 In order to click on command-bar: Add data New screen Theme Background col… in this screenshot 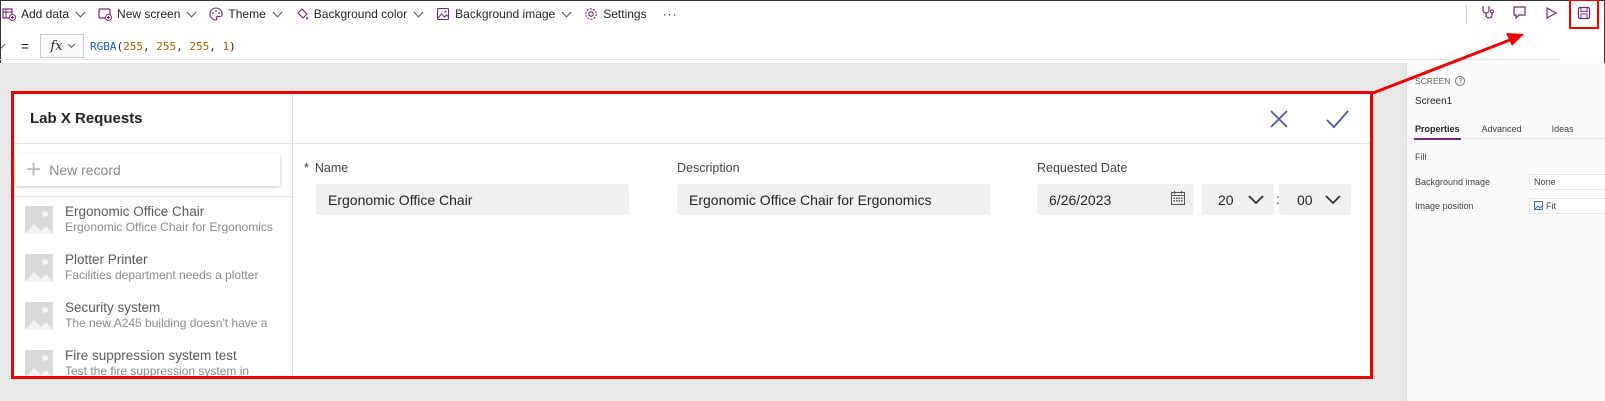, I will do `click(802, 14)`.